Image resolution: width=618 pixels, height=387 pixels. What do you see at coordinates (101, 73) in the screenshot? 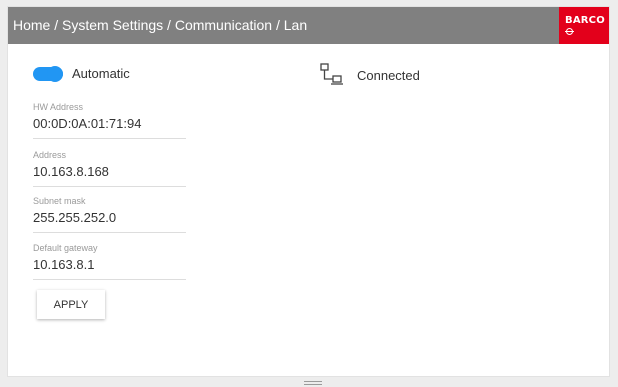
I see `automatic-label: Automatic` at bounding box center [101, 73].